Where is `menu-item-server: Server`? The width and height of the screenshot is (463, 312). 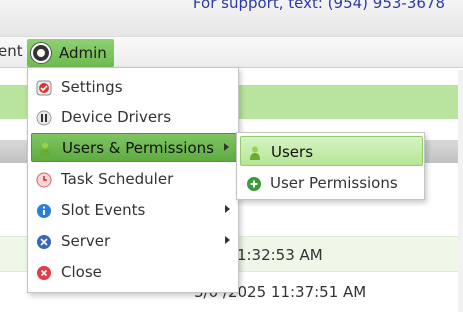
menu-item-server: Server is located at coordinates (134, 241).